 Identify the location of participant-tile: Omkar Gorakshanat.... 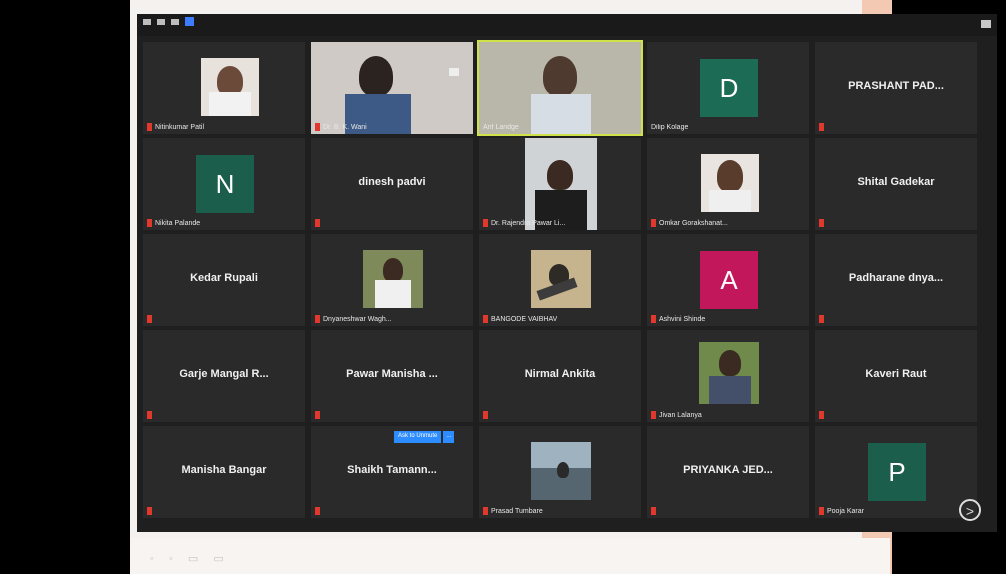
(728, 184).